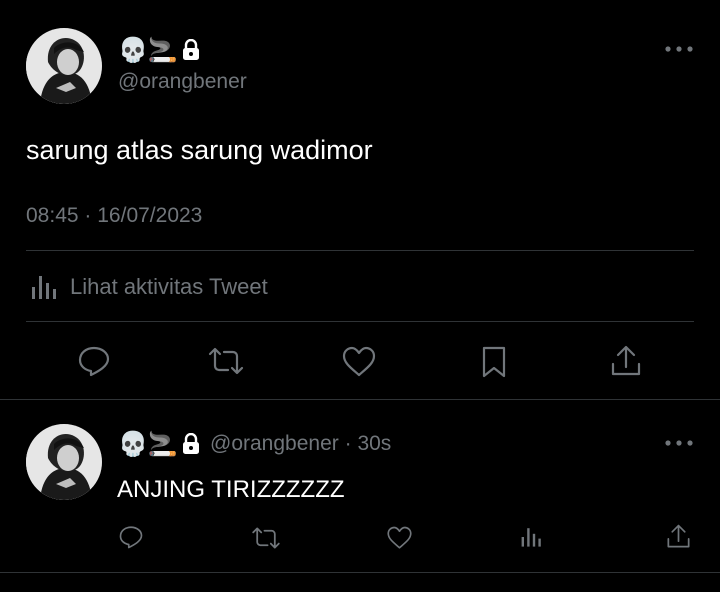 This screenshot has height=592, width=720. I want to click on tweet-activity-link: Lihat aktivitas Tweet, so click(149, 287).